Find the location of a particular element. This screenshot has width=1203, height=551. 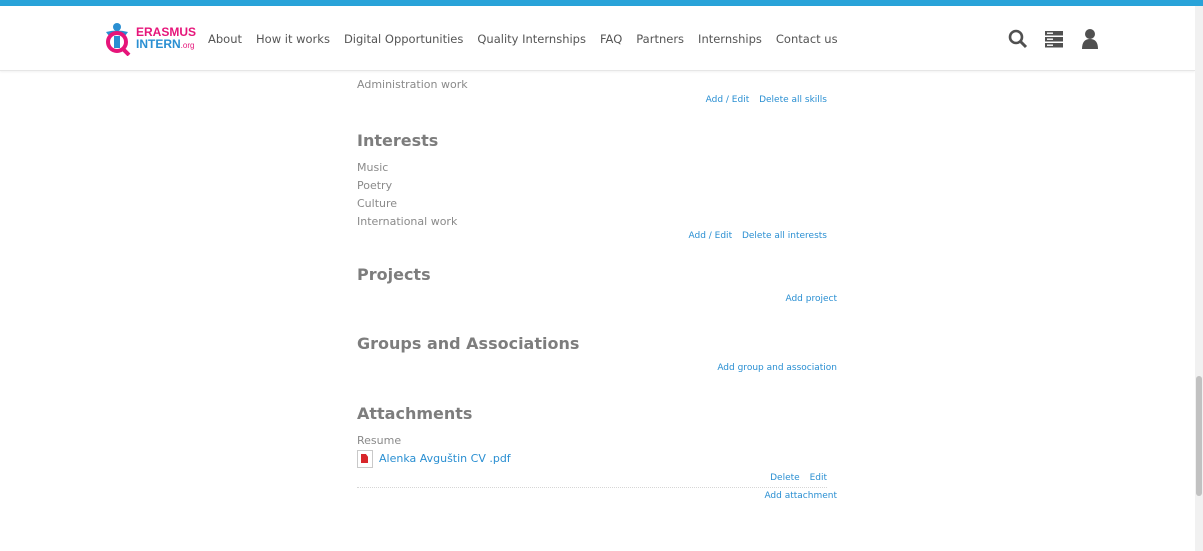

projects-actions: Add project is located at coordinates (807, 299).